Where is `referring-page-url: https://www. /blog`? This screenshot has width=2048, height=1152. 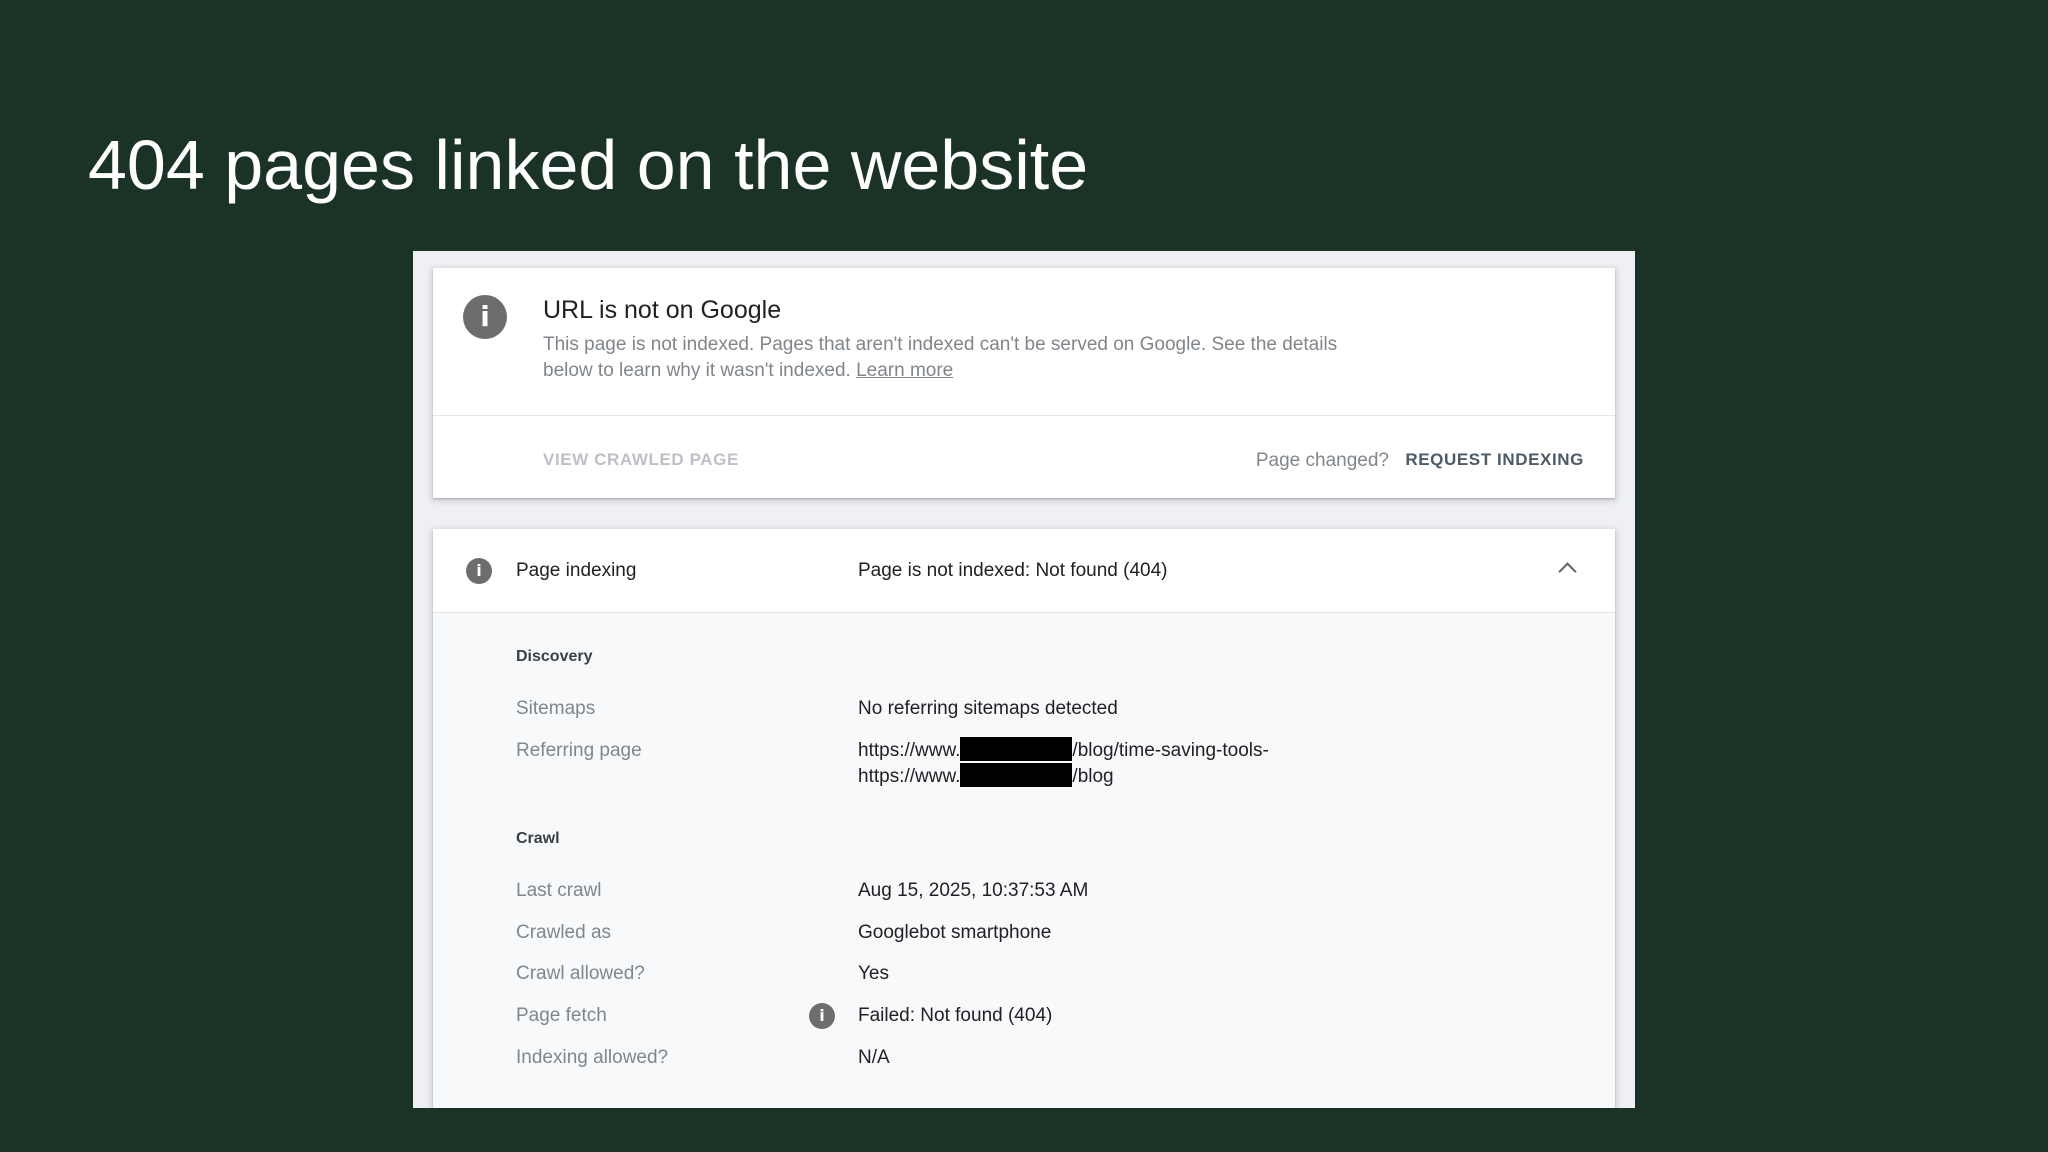 referring-page-url: https://www. /blog is located at coordinates (986, 776).